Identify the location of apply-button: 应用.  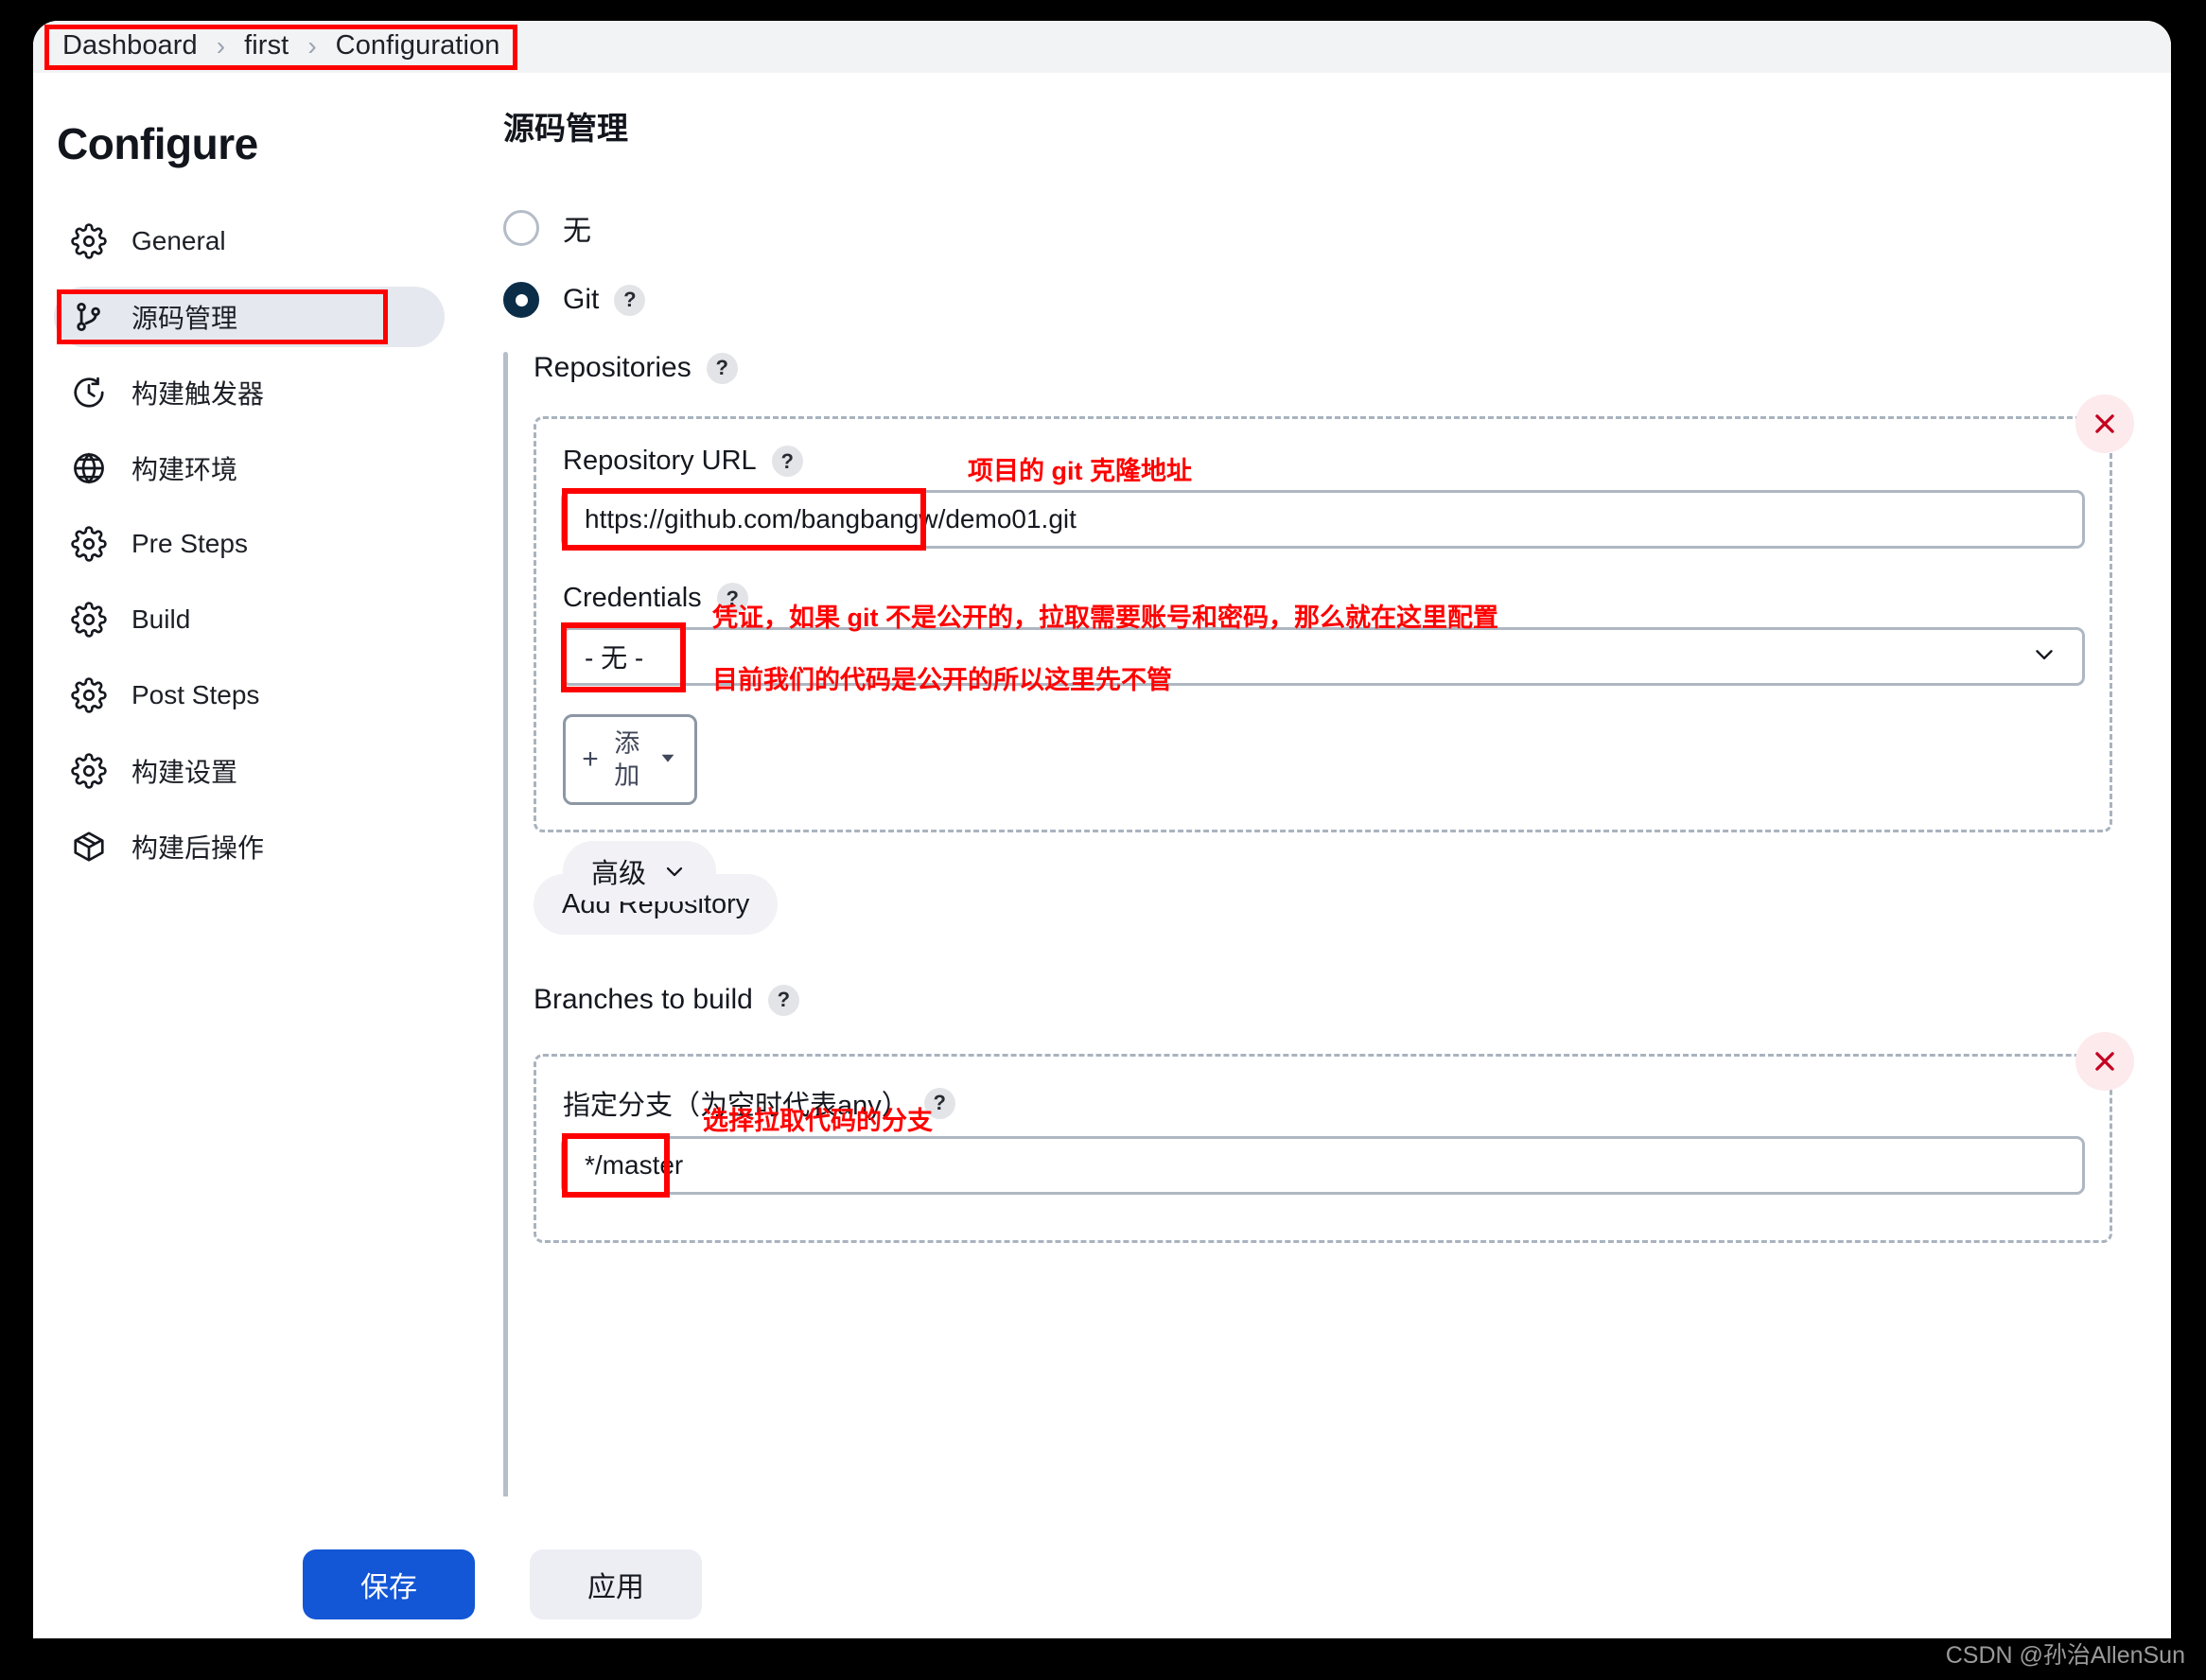
(616, 1584).